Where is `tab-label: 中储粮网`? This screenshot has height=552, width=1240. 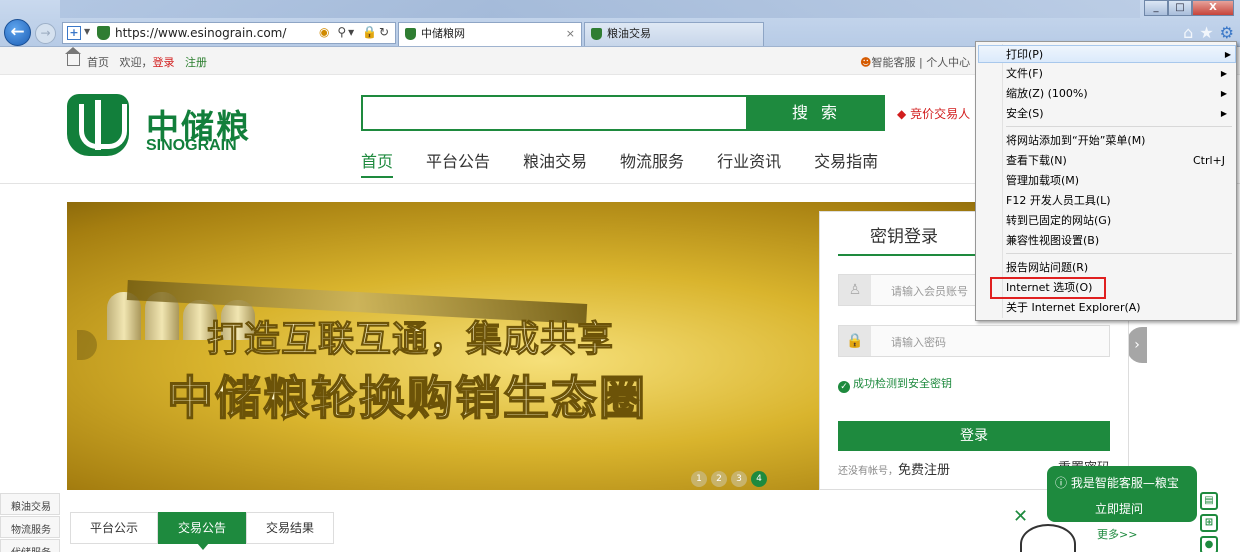
tab-label: 中储粮网 is located at coordinates (443, 33).